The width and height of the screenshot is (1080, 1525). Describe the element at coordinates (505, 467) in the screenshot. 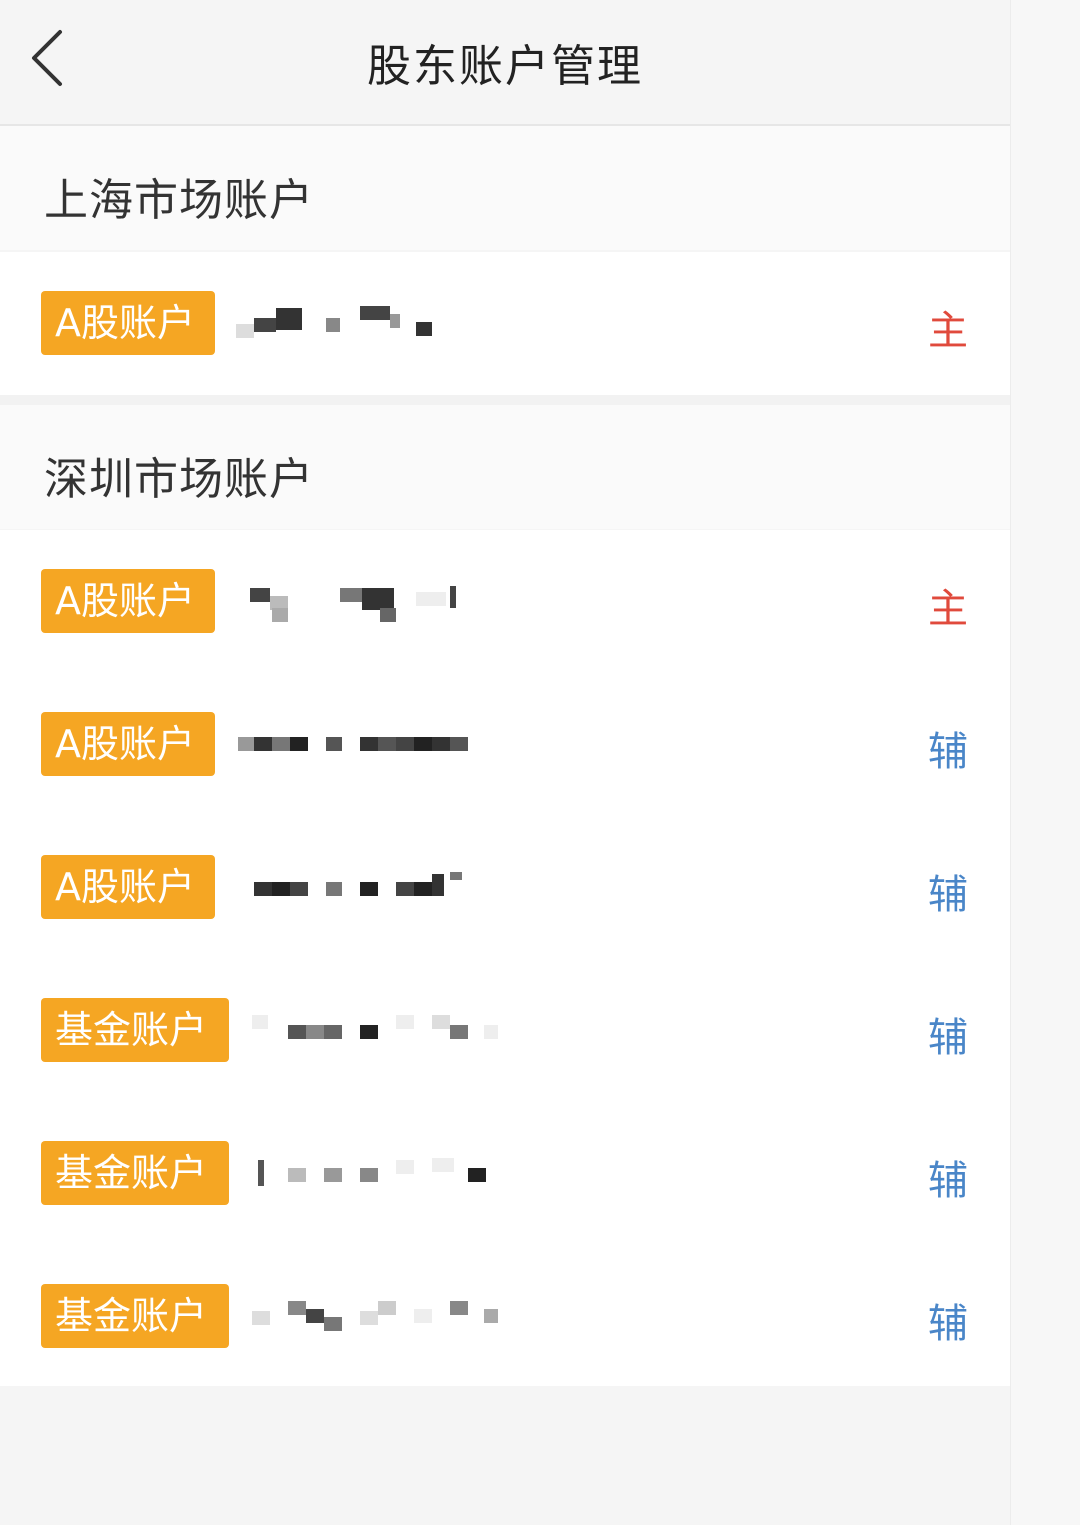

I see `section-header-shenzhen: 深圳市场账户` at that location.